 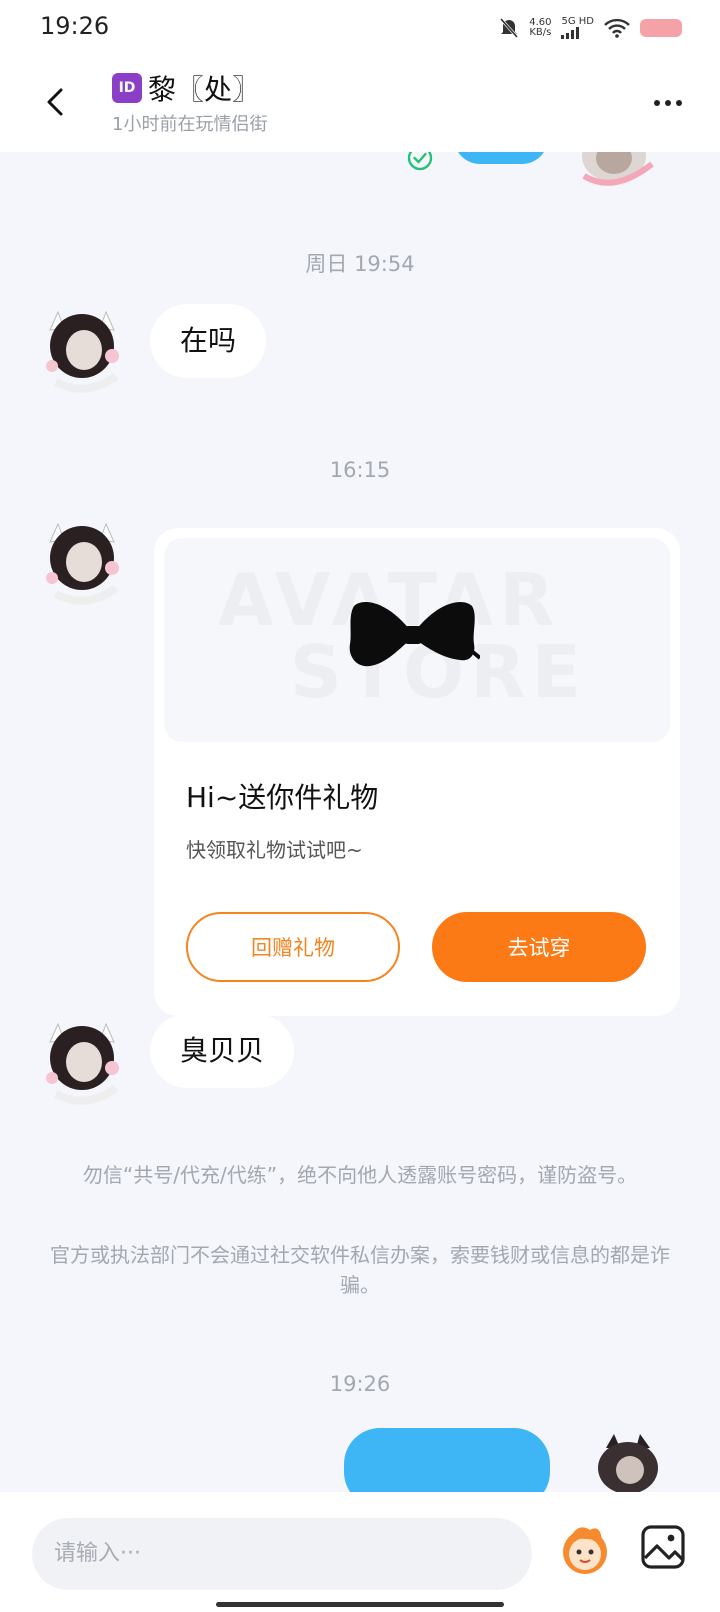 What do you see at coordinates (420, 161) in the screenshot?
I see `check-circle-icon` at bounding box center [420, 161].